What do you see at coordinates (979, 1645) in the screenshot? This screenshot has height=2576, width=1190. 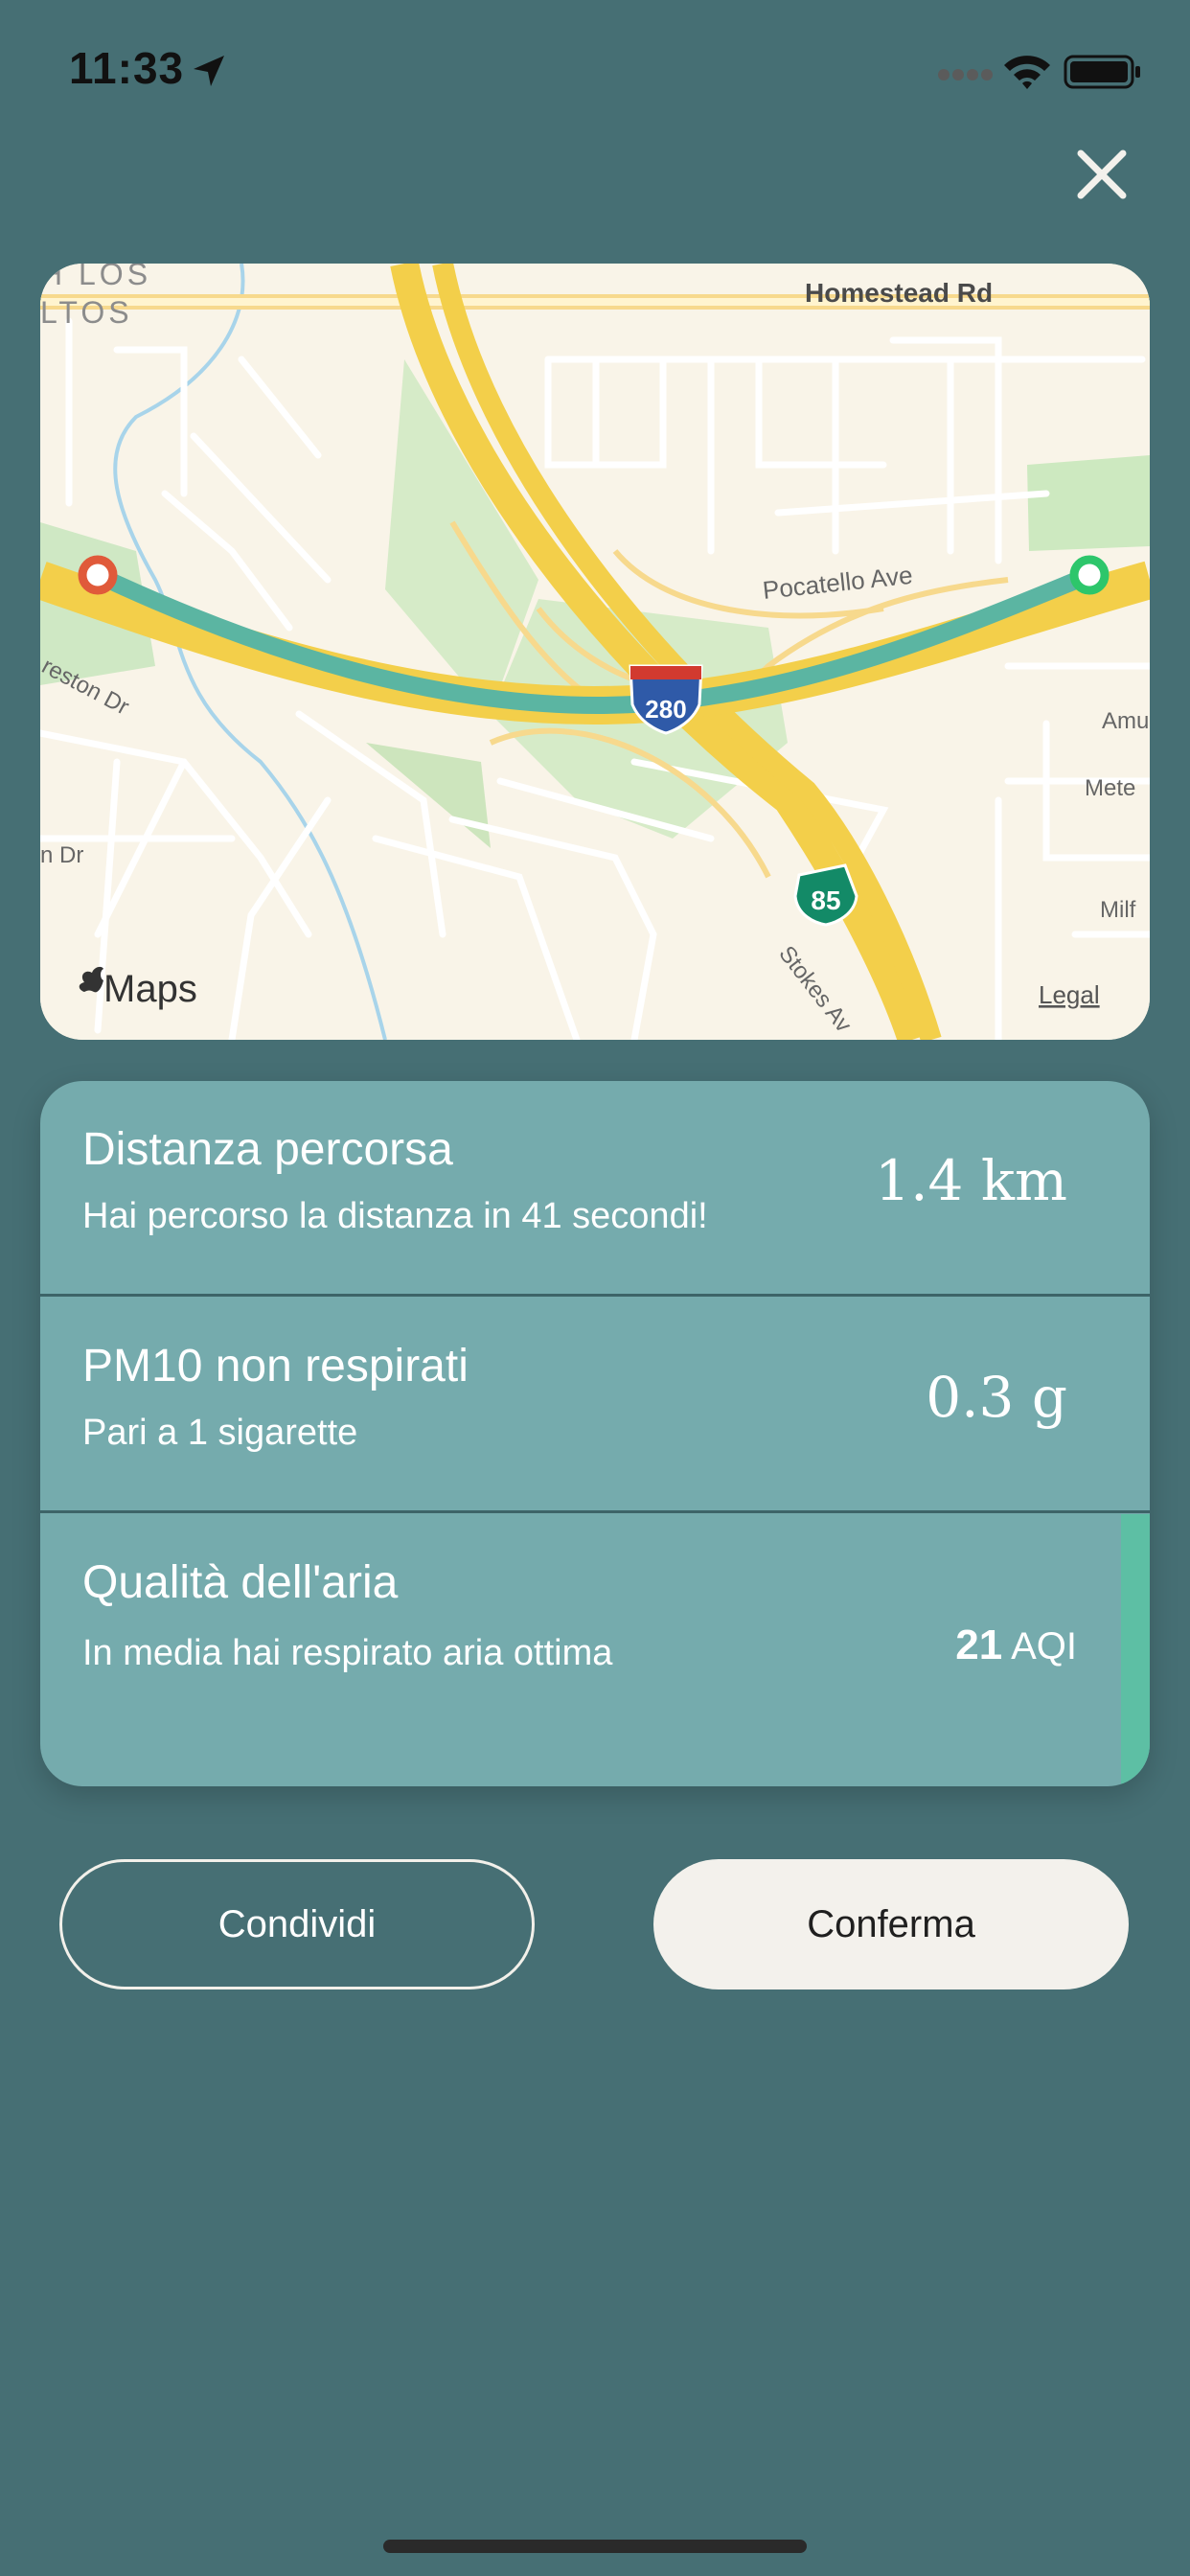 I see `aqi-number: 21` at bounding box center [979, 1645].